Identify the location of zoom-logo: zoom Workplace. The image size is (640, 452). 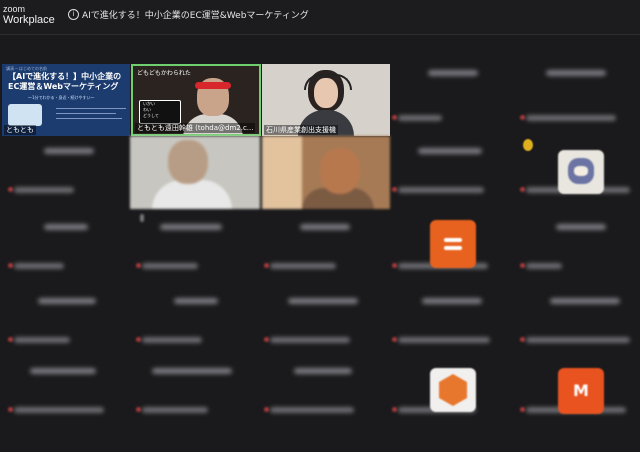
(29, 15).